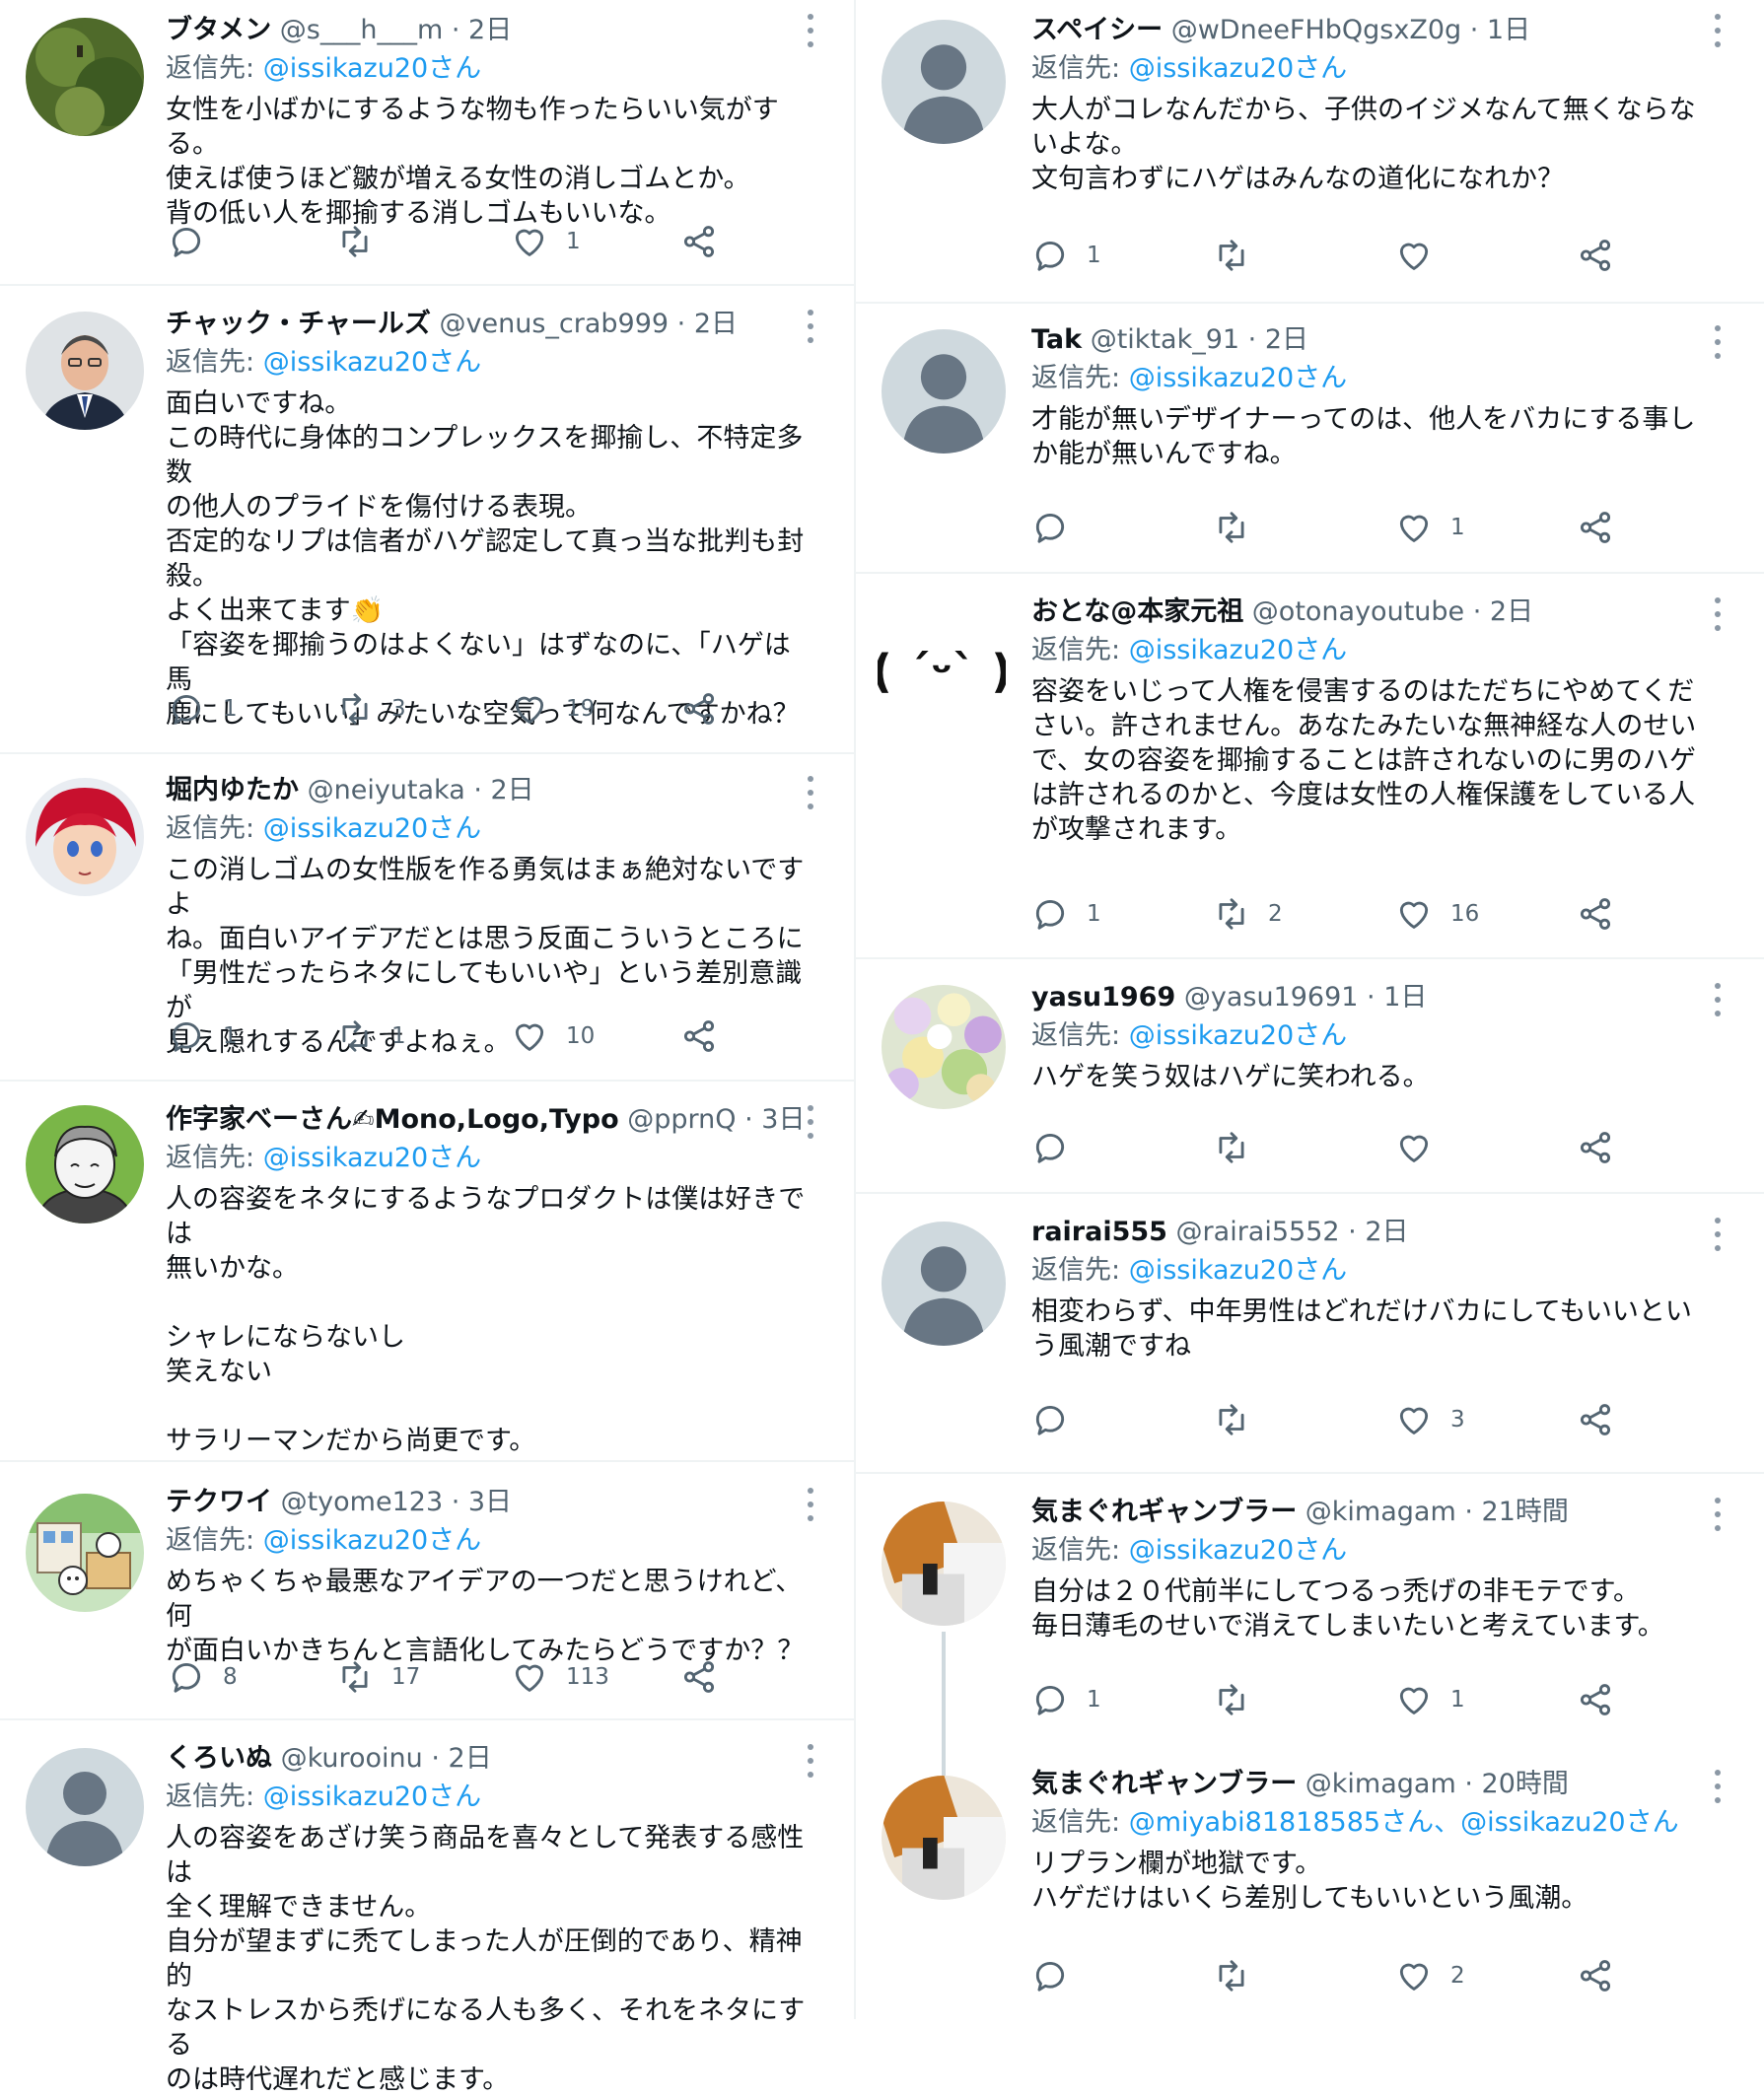  I want to click on user-handle: @yasu19691, so click(1272, 997).